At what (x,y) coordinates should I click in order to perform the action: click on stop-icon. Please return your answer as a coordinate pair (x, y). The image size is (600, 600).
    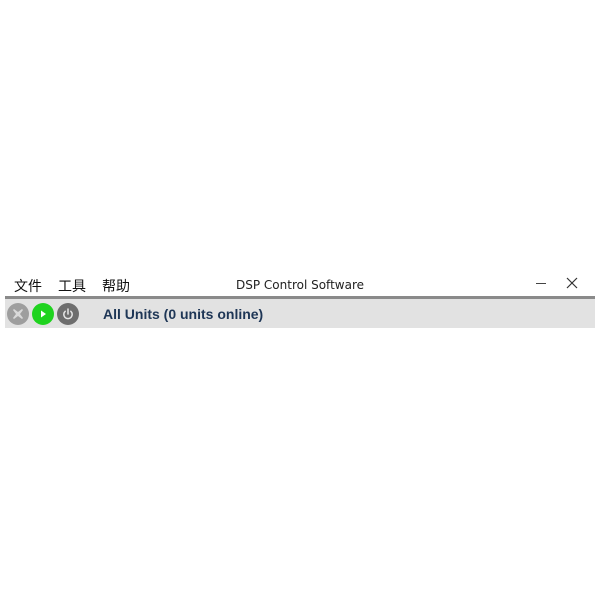
    Looking at the image, I should click on (18, 314).